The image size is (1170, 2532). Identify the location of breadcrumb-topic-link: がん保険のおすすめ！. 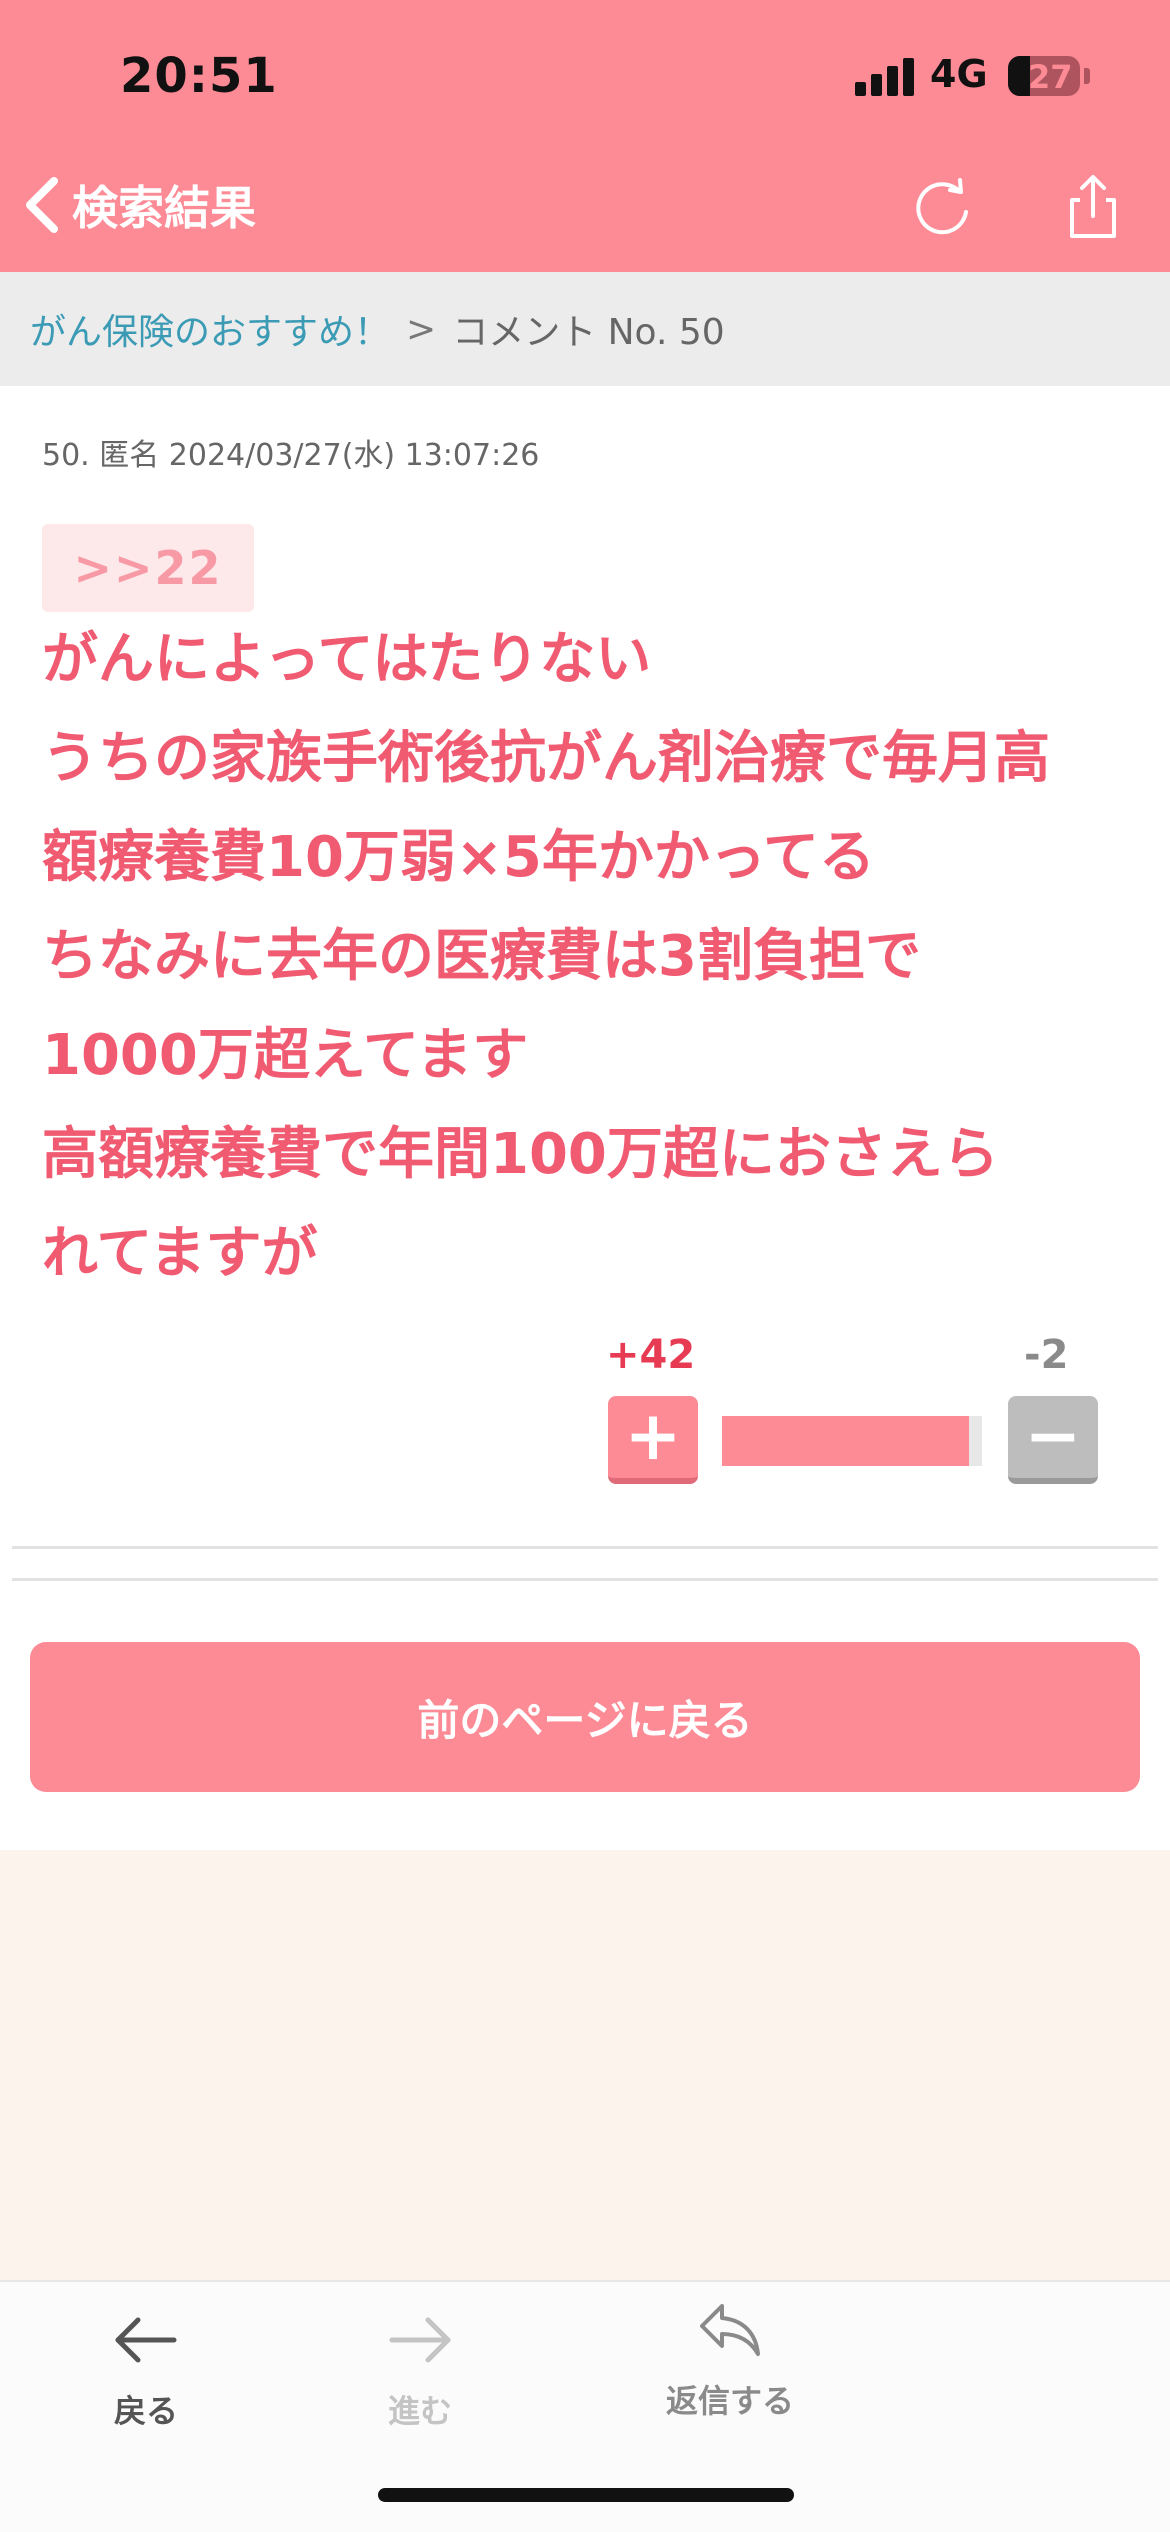
(210, 329).